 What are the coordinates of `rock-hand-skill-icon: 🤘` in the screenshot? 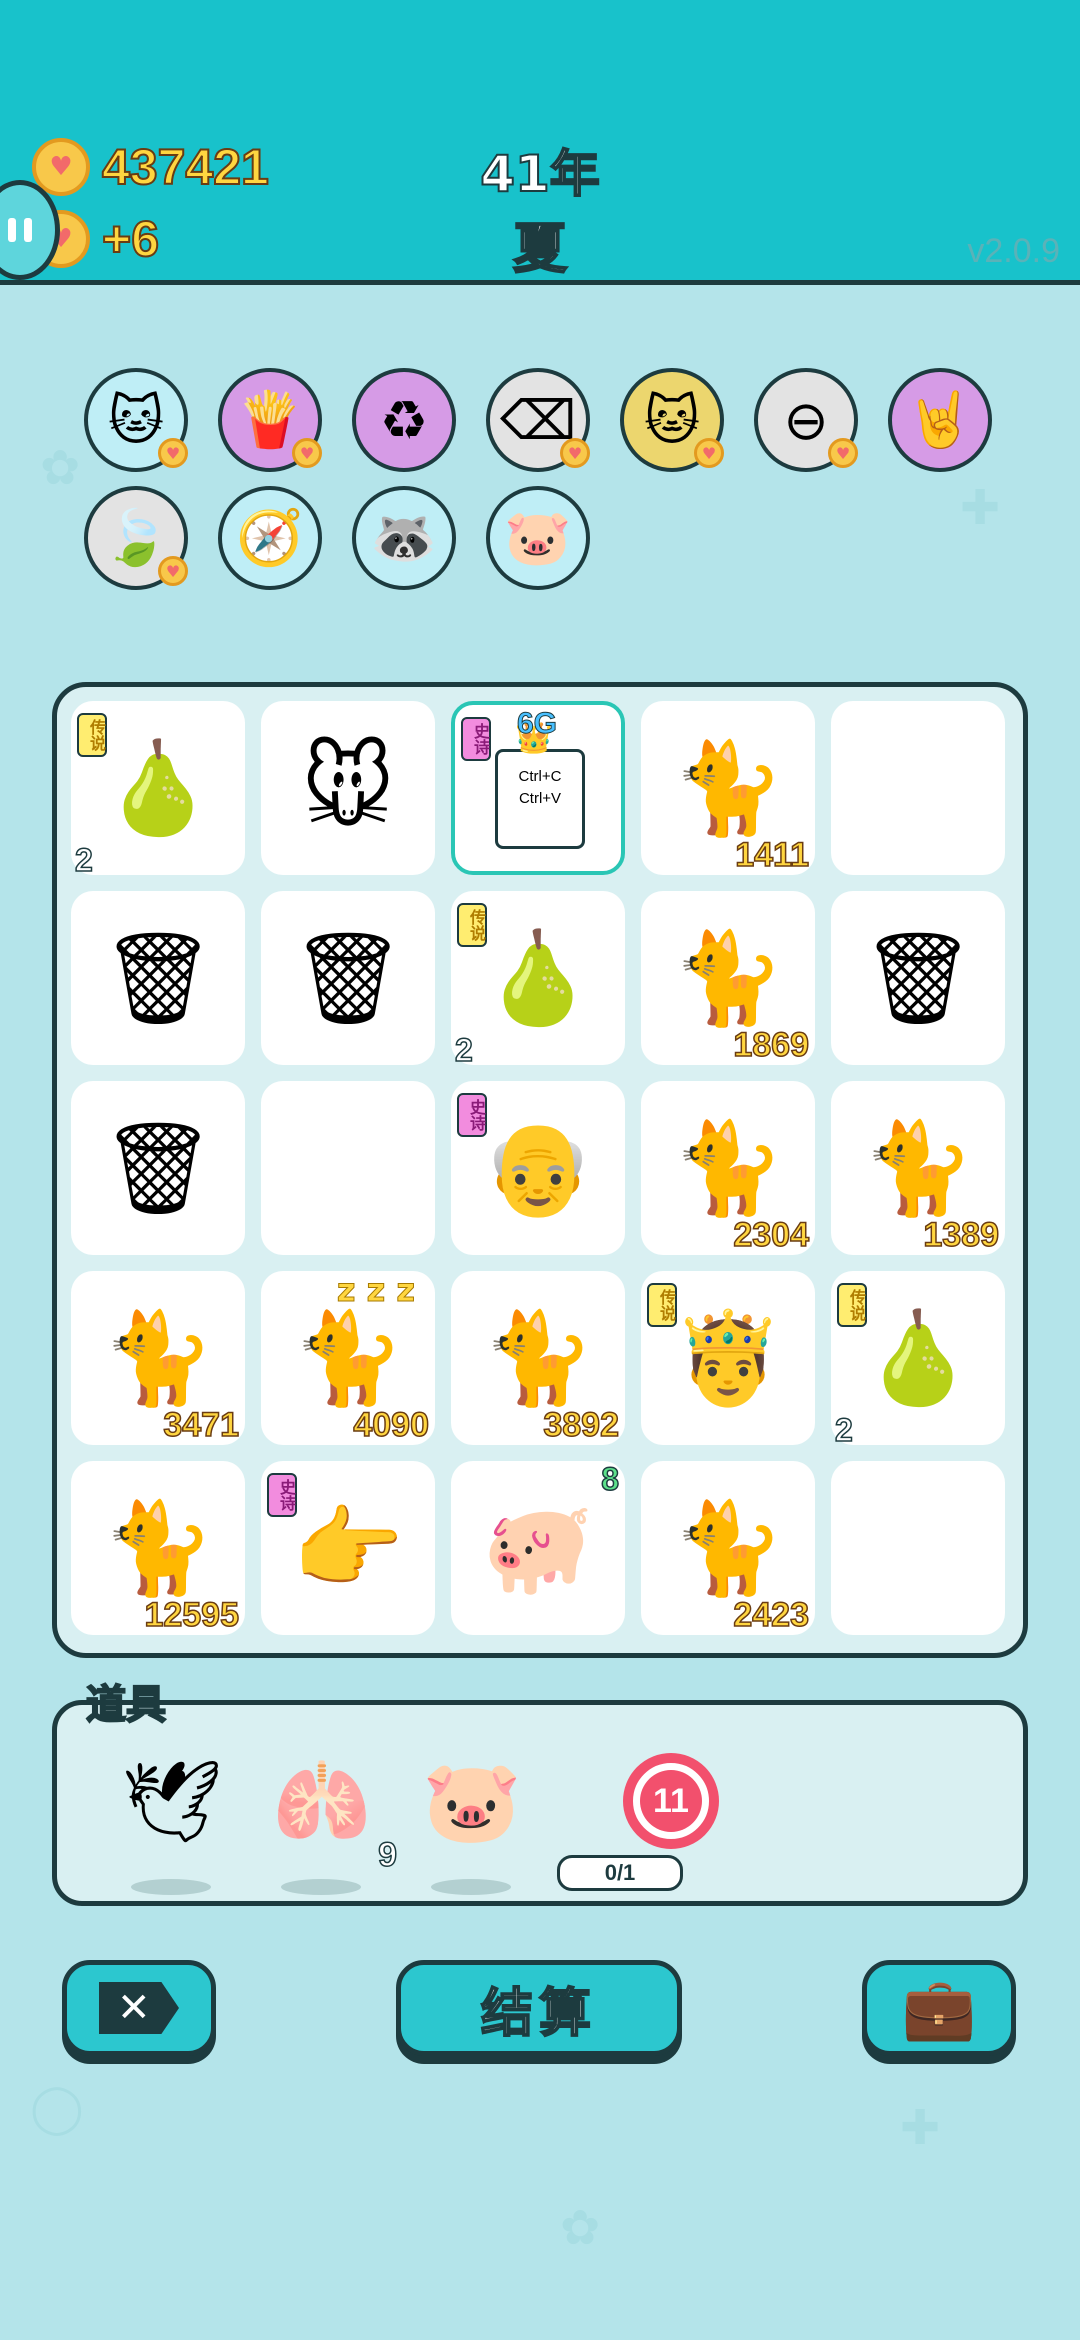 It's located at (940, 419).